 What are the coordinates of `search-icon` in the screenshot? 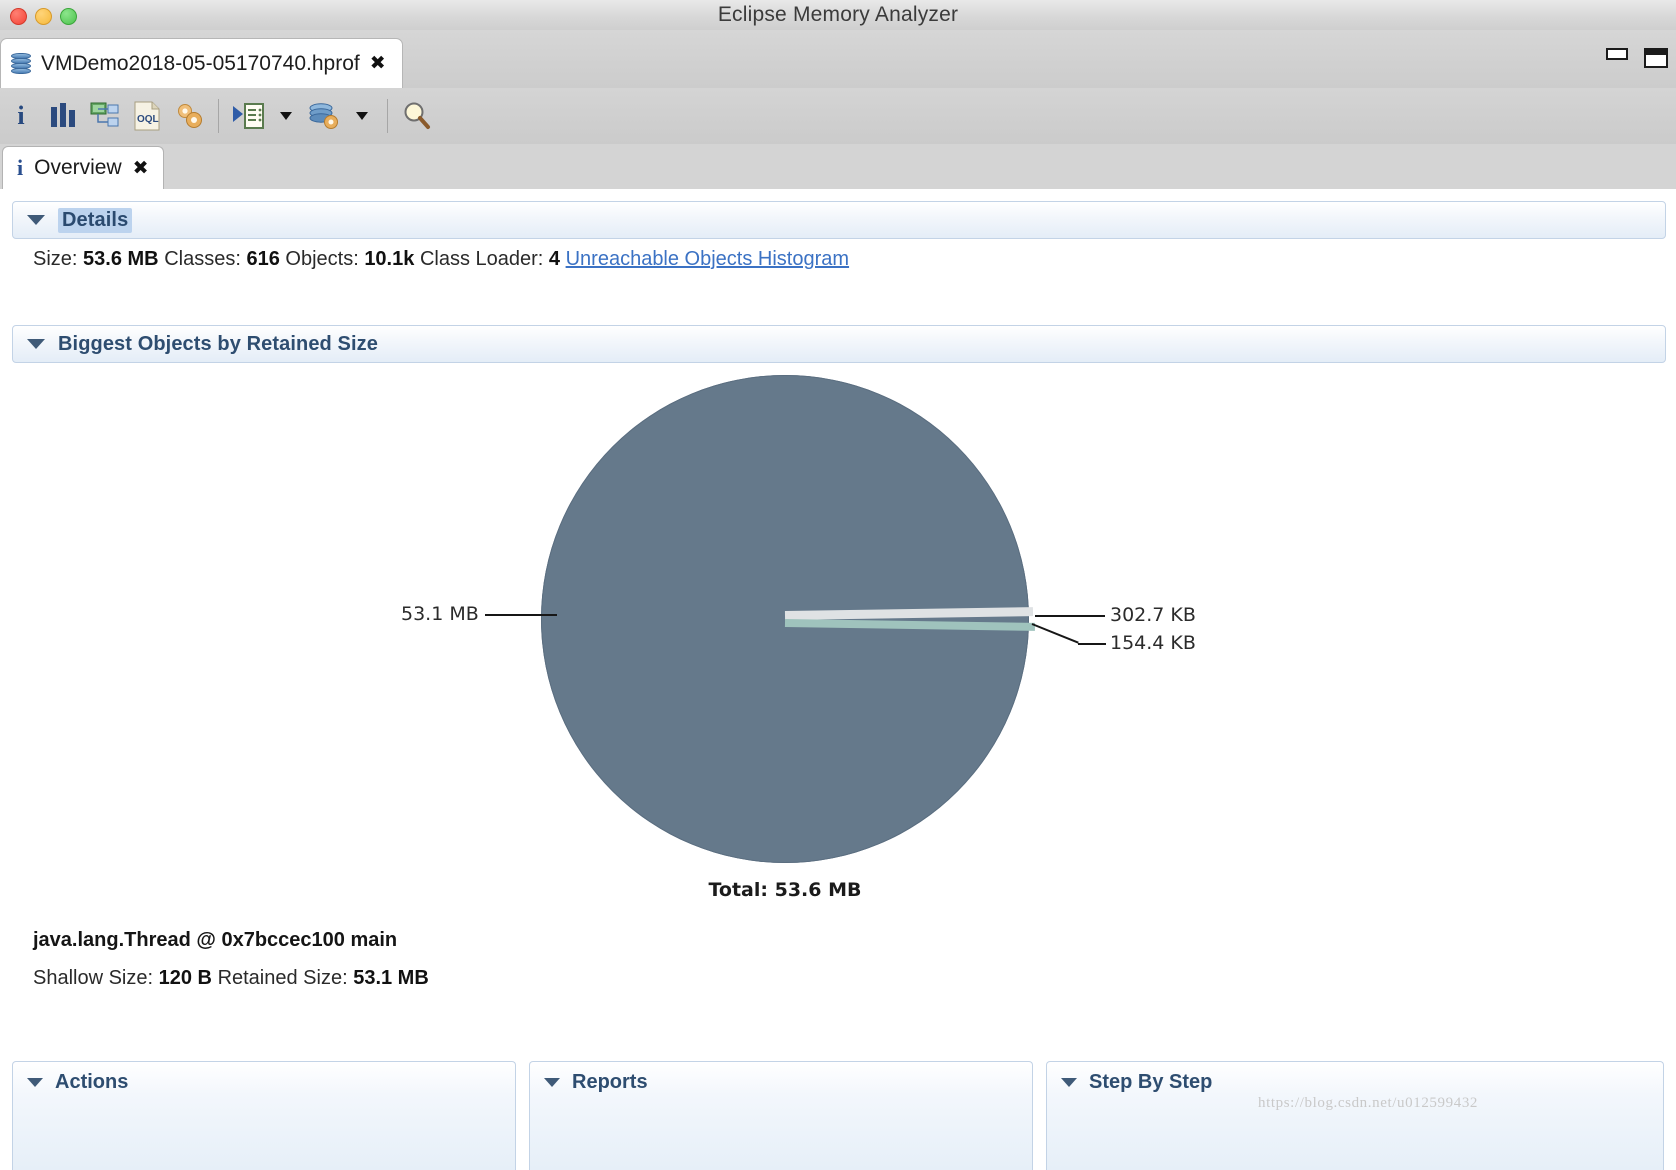 It's located at (417, 115).